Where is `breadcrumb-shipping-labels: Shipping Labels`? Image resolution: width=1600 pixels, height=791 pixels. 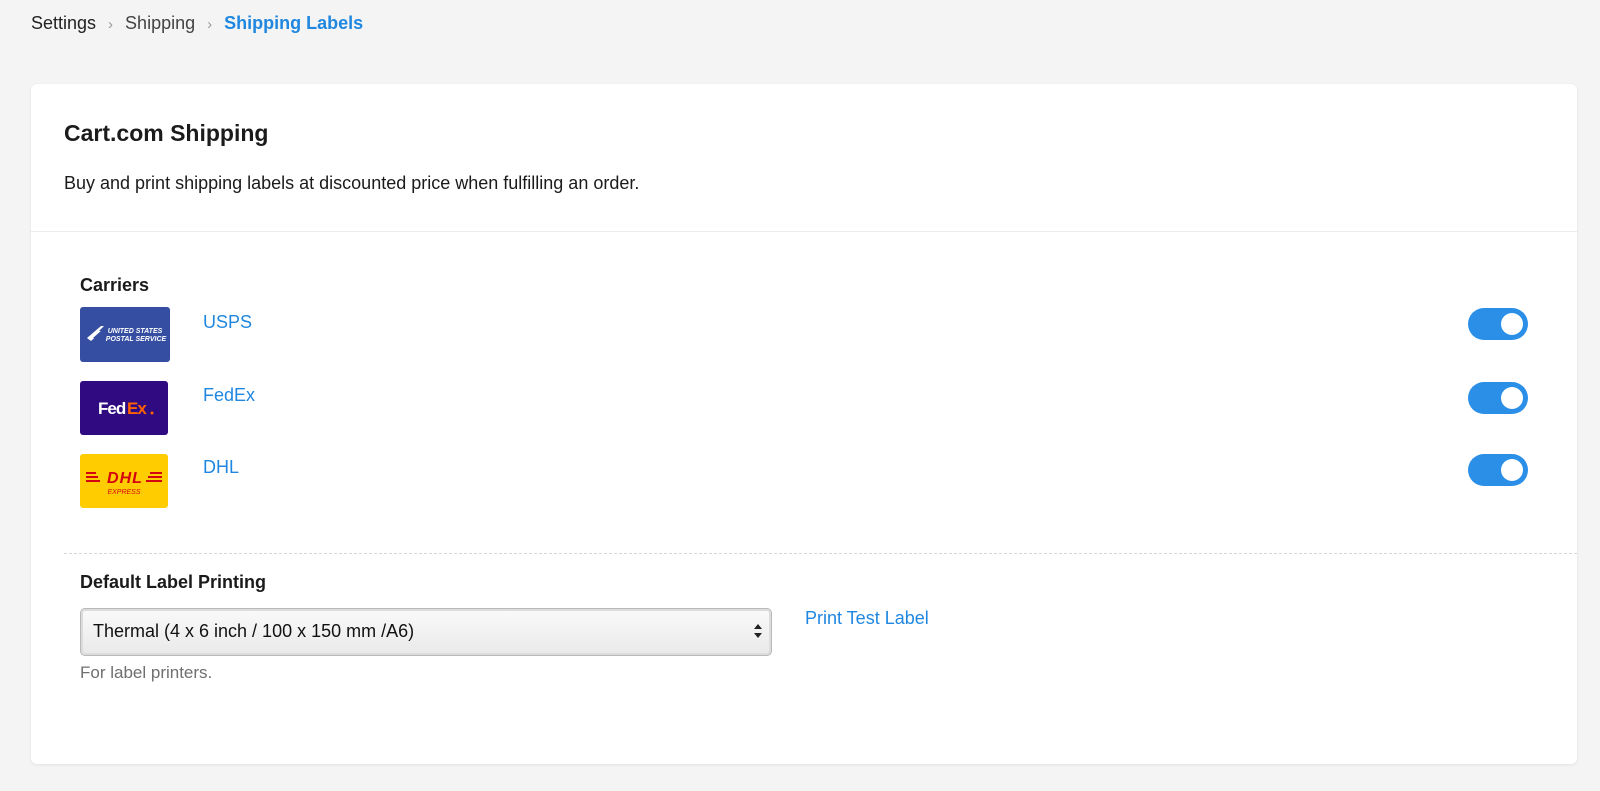 breadcrumb-shipping-labels: Shipping Labels is located at coordinates (294, 22).